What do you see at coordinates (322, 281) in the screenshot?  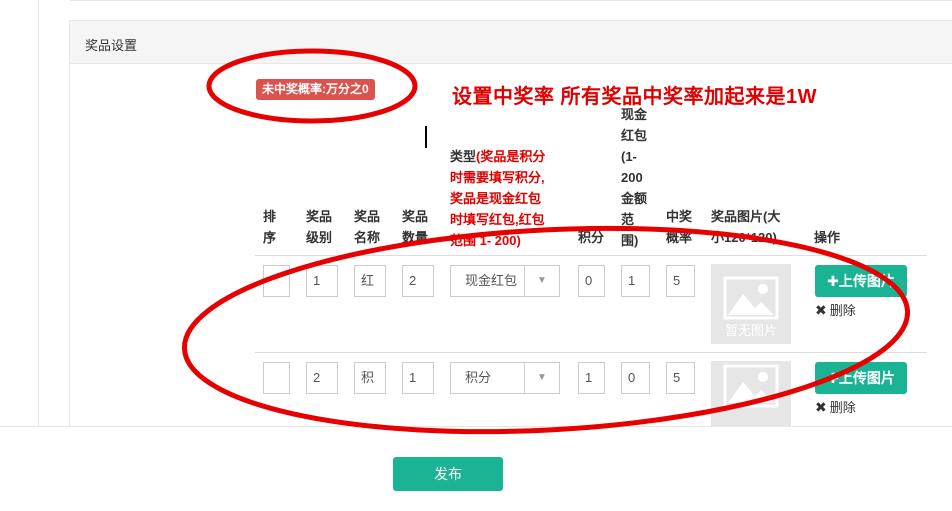 I see `level-input: 1` at bounding box center [322, 281].